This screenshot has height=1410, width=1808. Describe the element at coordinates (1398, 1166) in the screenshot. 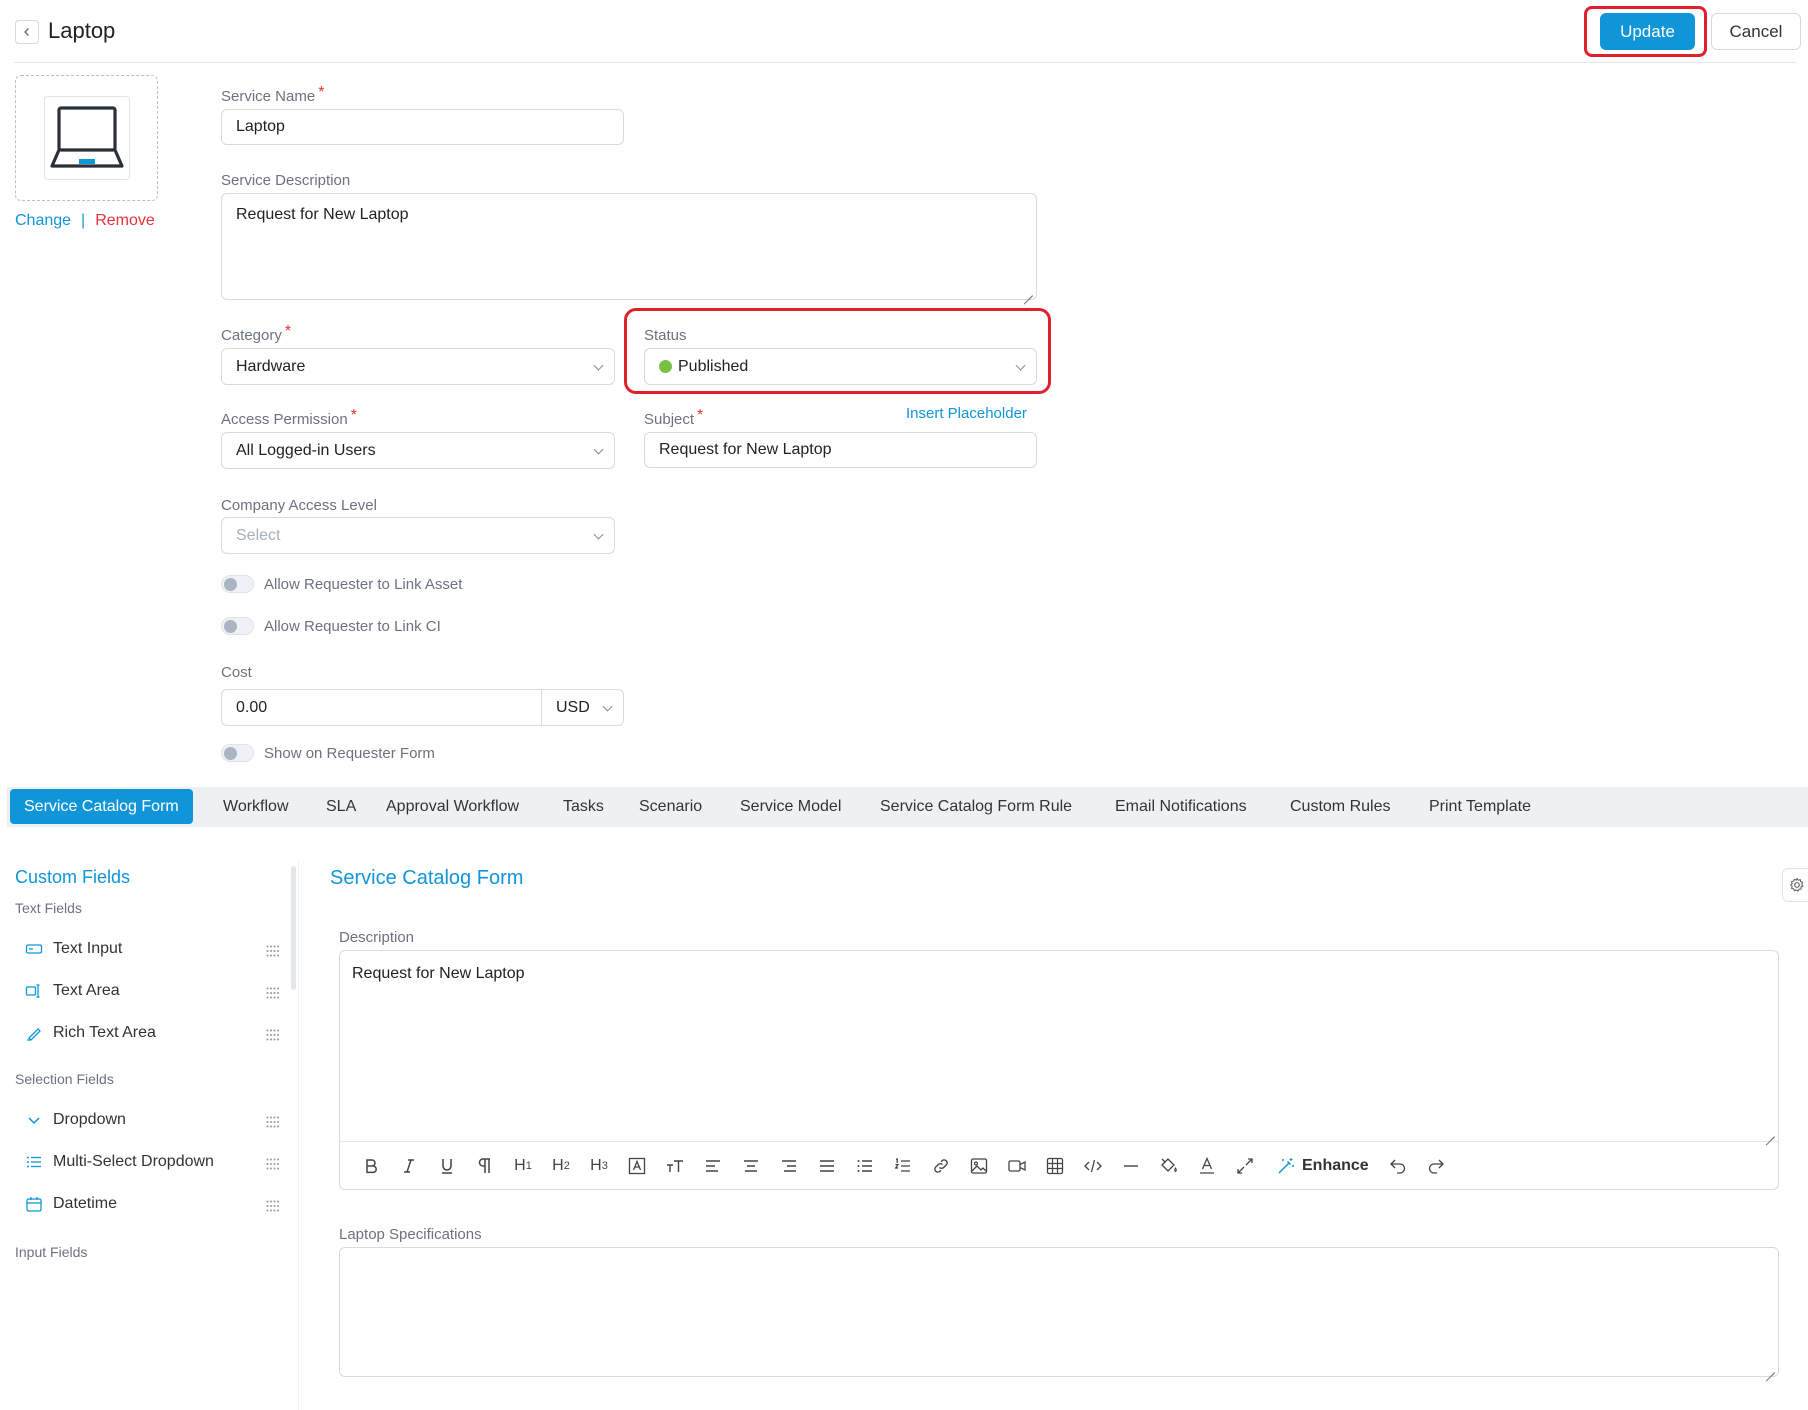

I see `undo-icon` at that location.